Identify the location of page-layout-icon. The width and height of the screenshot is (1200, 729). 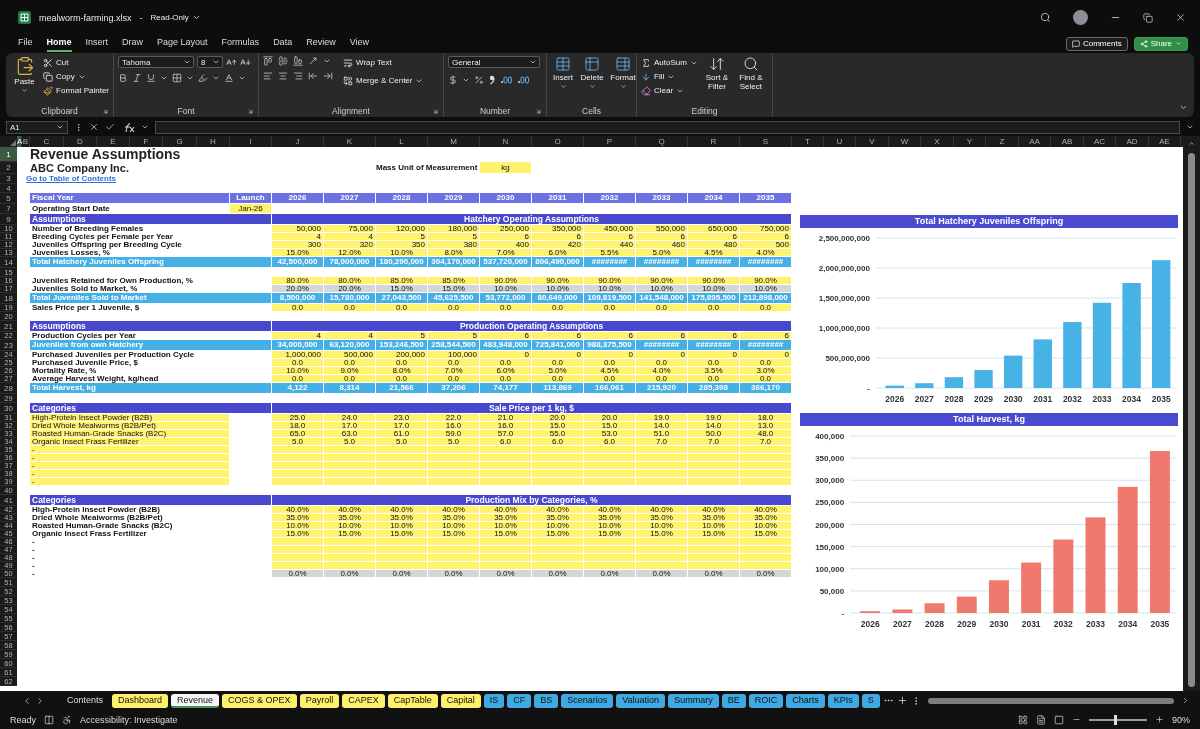
(1041, 719).